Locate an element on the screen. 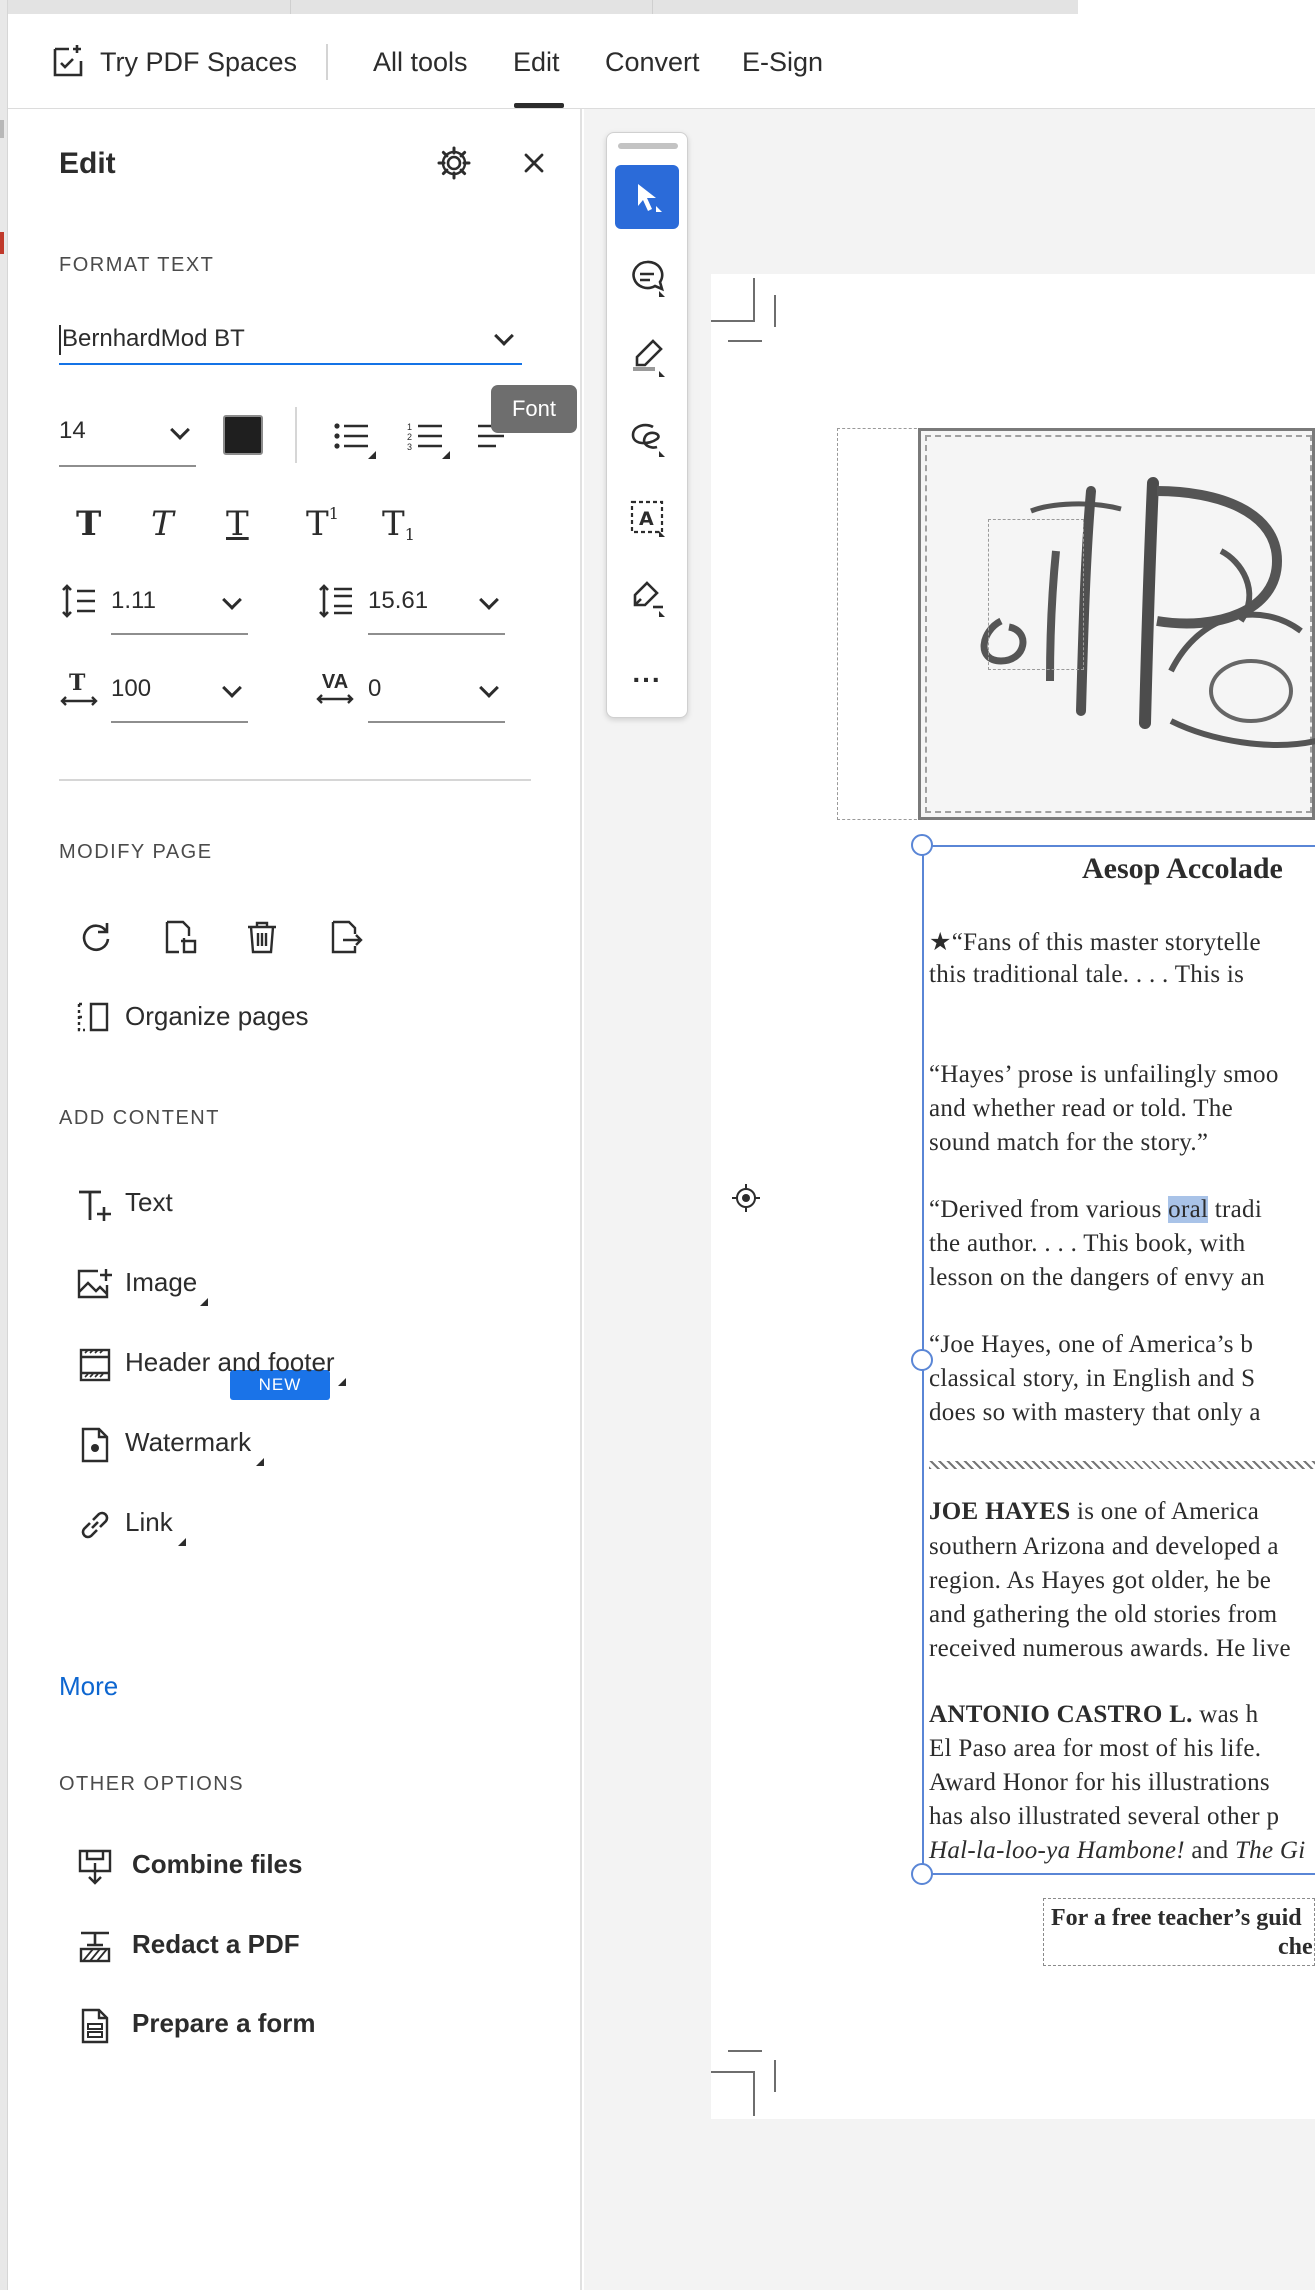 The image size is (1315, 2290). title-logo-image is located at coordinates (1116, 624).